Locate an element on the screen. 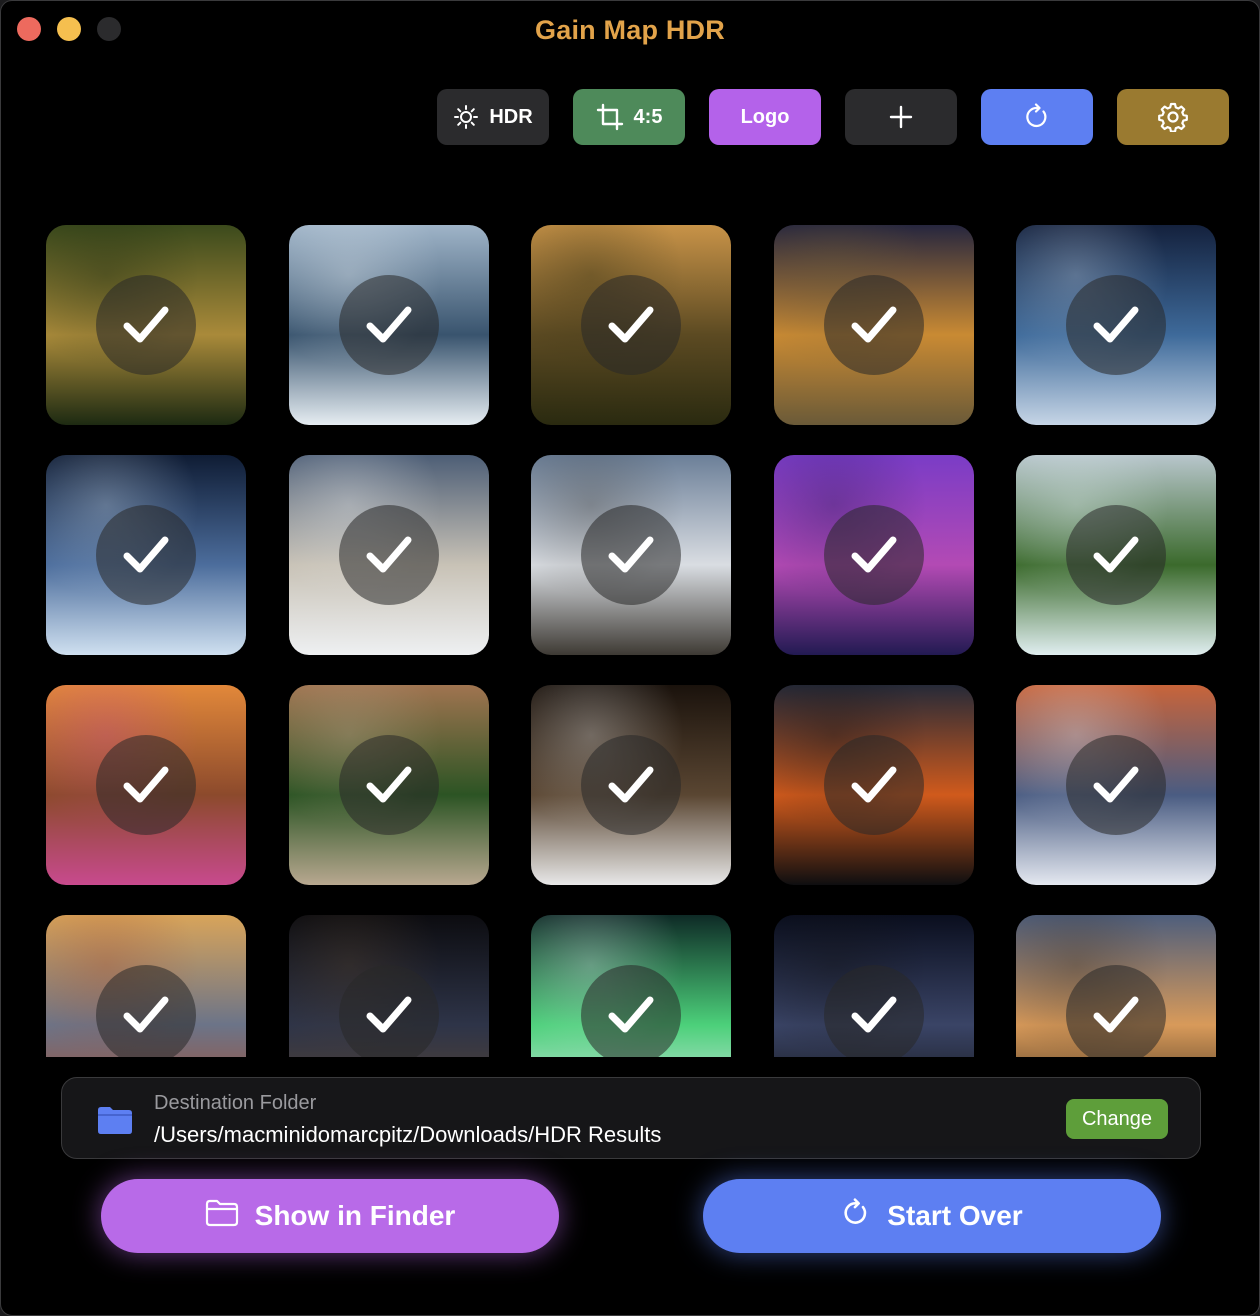 The image size is (1260, 1316). show-in-finder-button: Show in Finder is located at coordinates (330, 1216).